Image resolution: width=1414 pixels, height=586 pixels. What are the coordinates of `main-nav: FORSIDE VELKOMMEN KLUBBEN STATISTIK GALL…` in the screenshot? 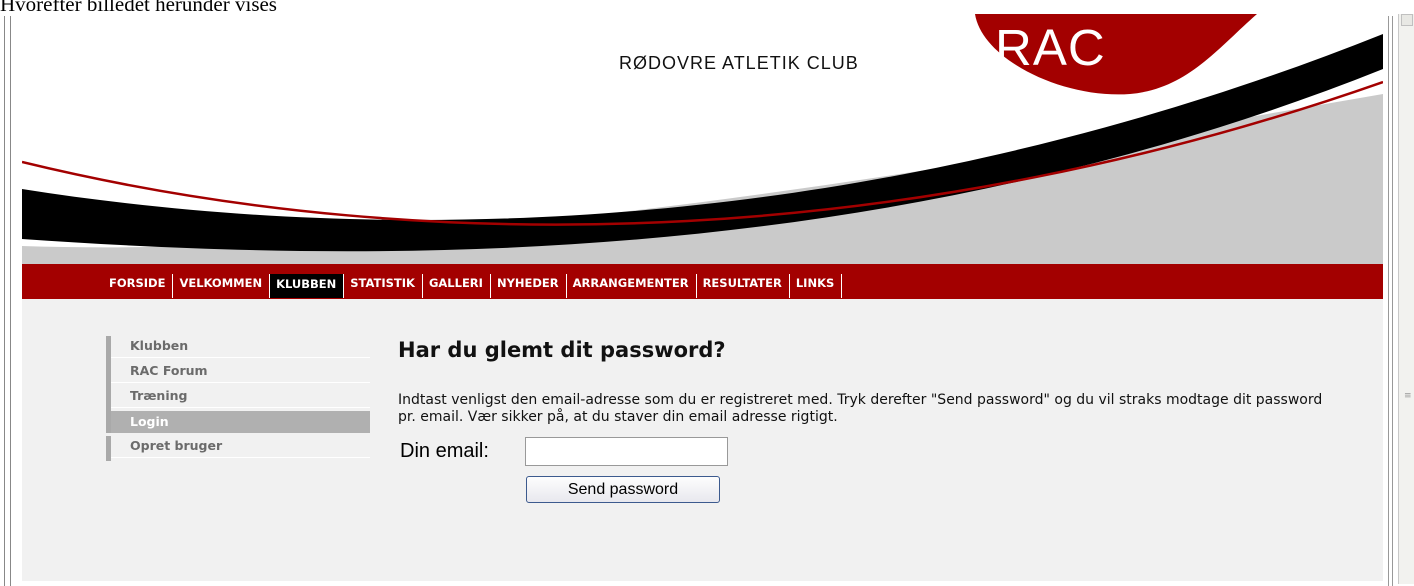 It's located at (476, 286).